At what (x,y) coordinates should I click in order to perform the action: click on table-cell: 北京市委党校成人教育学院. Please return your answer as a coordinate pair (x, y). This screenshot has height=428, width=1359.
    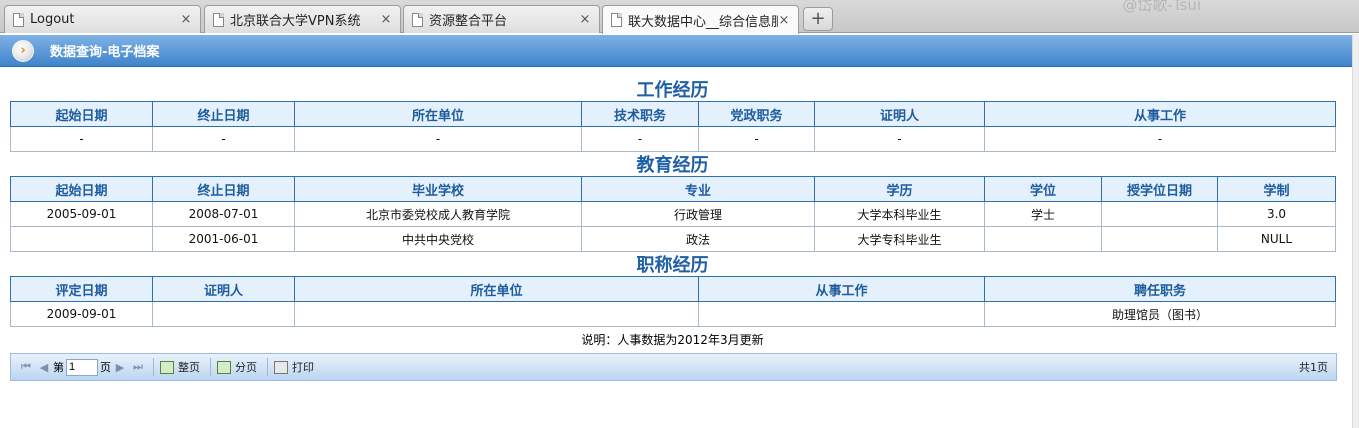
    Looking at the image, I should click on (438, 214).